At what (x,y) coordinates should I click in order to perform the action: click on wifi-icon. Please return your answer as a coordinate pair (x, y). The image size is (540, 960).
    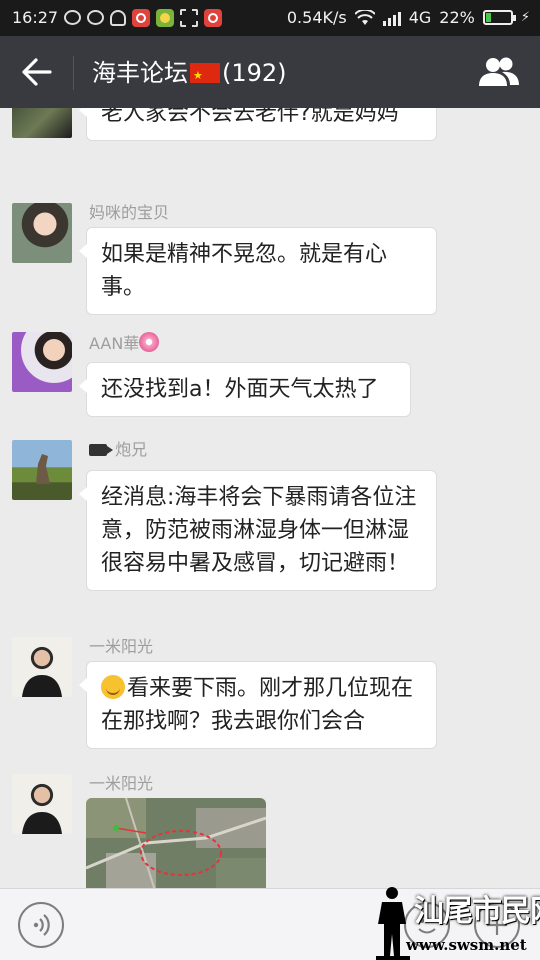
    Looking at the image, I should click on (364, 17).